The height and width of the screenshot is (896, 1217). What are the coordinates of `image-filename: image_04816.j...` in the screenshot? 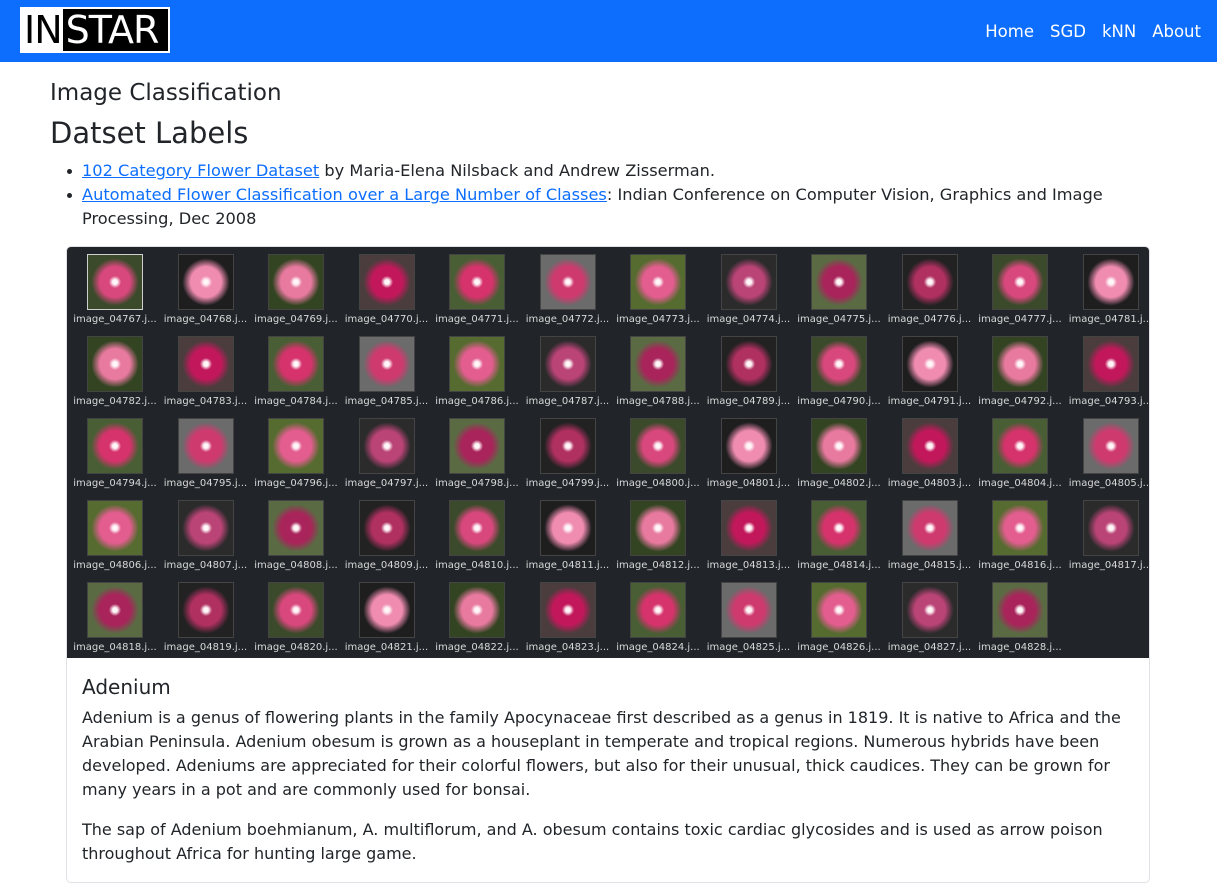 It's located at (1020, 565).